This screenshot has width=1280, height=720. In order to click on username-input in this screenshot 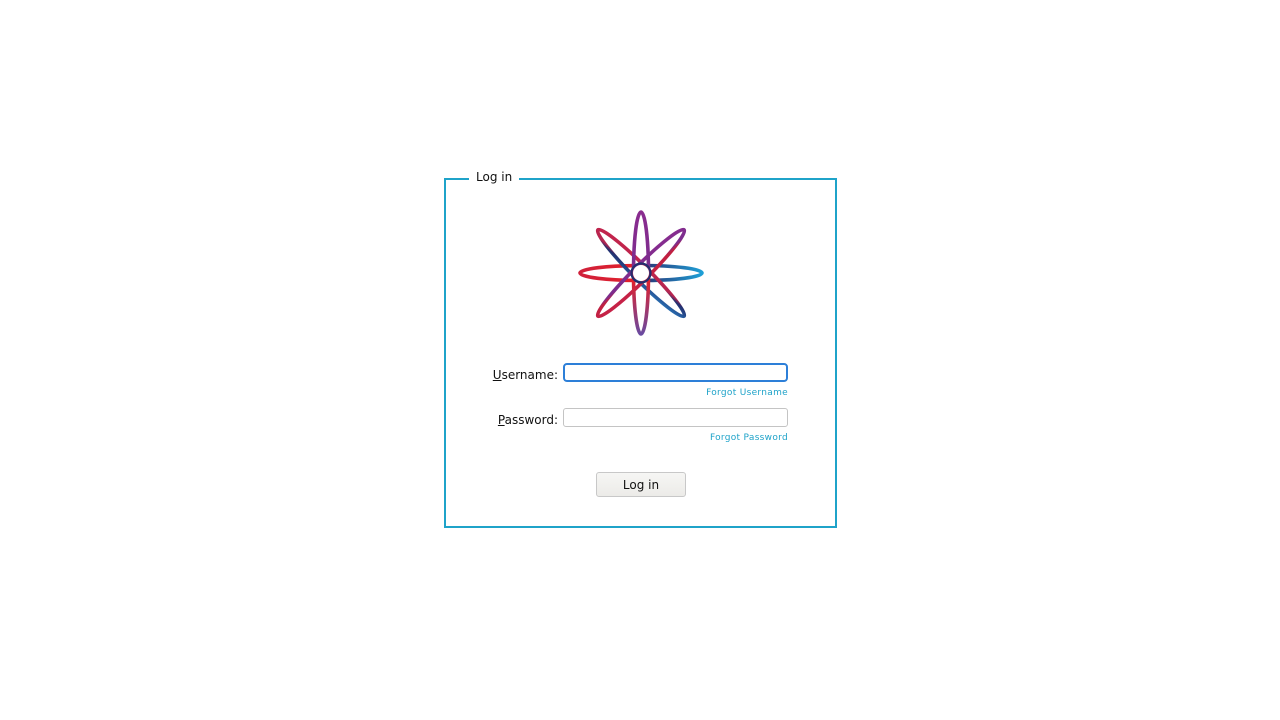, I will do `click(675, 372)`.